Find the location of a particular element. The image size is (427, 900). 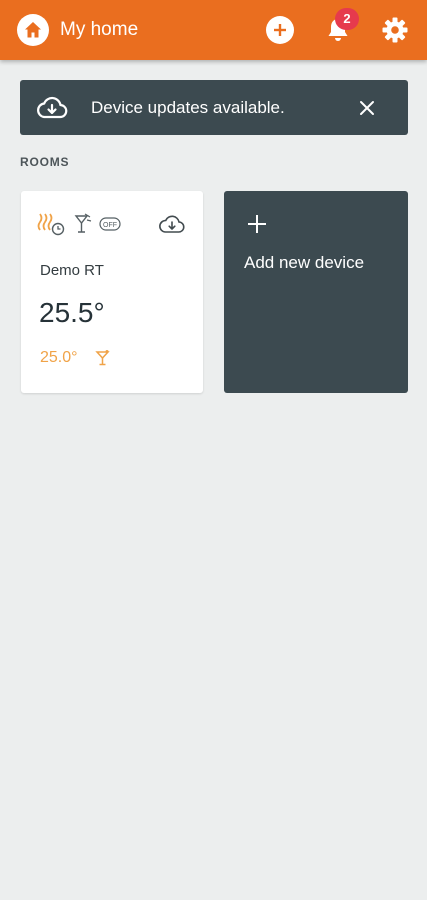

add-new-device-card: Add new device is located at coordinates (316, 292).